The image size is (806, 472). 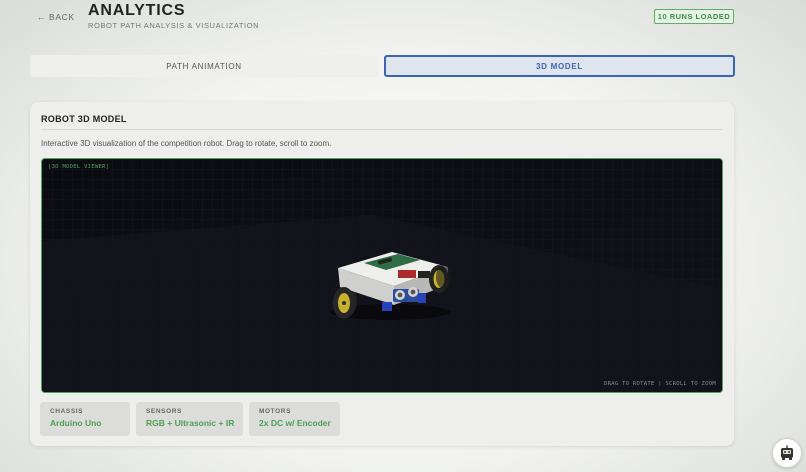 I want to click on page-subtitle: ROBOT PATH ANALYSIS & VISUALIZATION, so click(x=174, y=25).